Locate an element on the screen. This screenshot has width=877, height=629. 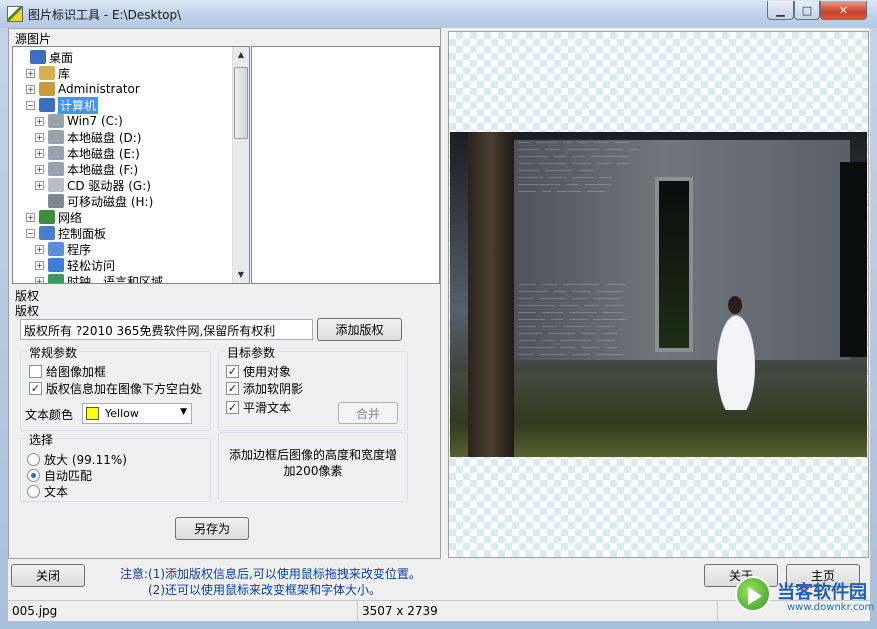
tree-scrollbar: ▲ ▼ is located at coordinates (240, 165).